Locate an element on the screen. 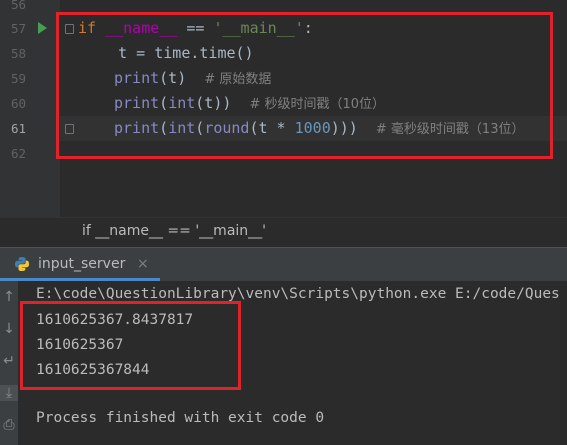  soft-wrap-icon: ↵ is located at coordinates (9, 361).